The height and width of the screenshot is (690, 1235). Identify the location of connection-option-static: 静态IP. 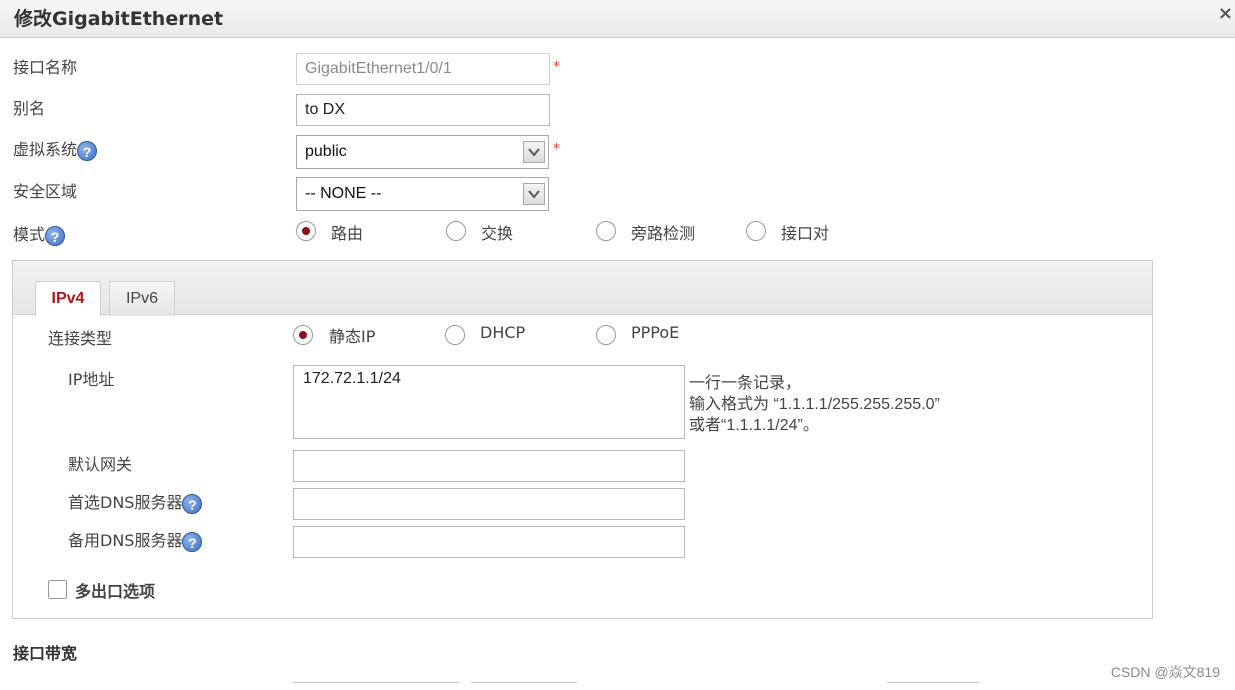
(352, 336).